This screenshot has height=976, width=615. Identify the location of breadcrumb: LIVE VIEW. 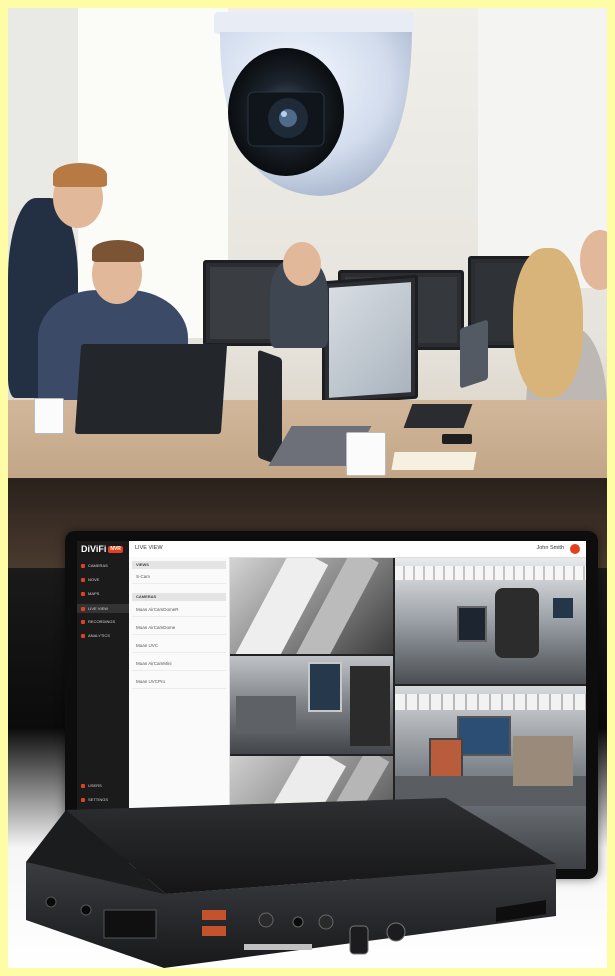
(149, 548).